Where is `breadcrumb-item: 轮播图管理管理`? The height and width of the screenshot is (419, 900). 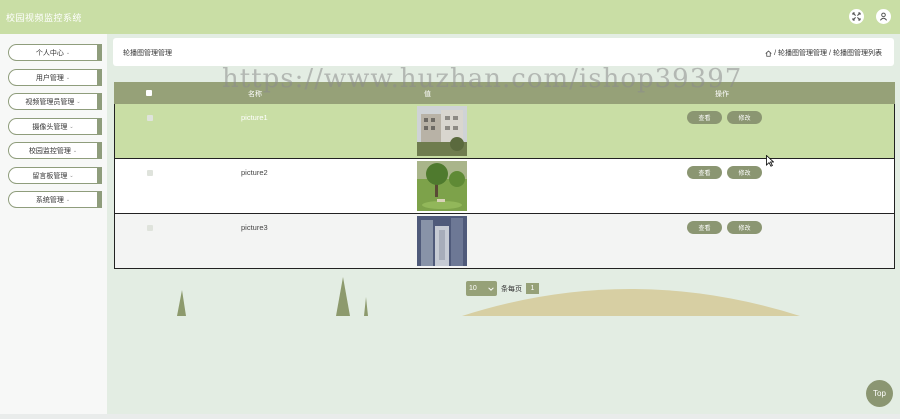
breadcrumb-item: 轮播图管理管理 is located at coordinates (802, 53).